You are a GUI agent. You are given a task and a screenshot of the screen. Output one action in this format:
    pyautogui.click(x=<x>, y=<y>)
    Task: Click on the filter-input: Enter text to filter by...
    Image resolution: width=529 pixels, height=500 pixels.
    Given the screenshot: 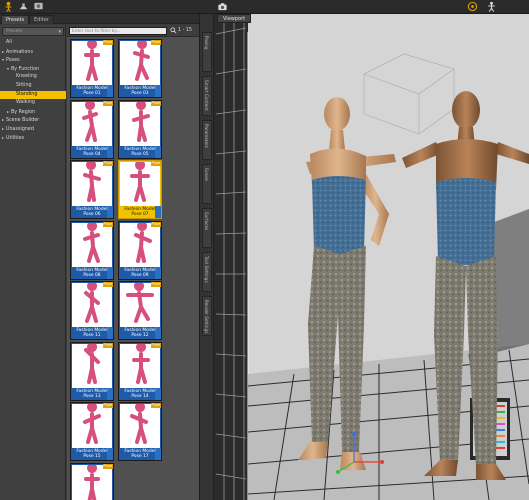 What is the action you would take?
    pyautogui.click(x=118, y=31)
    